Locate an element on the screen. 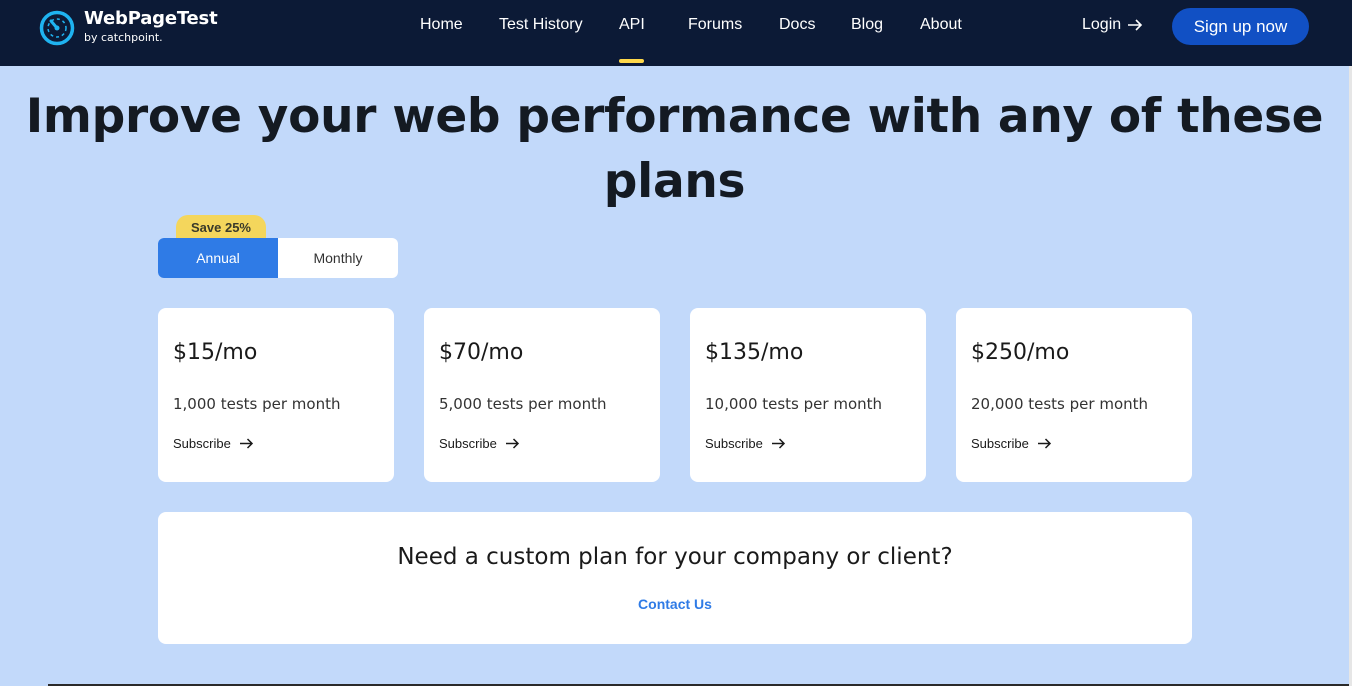 This screenshot has width=1352, height=686. nav-api: API is located at coordinates (632, 25).